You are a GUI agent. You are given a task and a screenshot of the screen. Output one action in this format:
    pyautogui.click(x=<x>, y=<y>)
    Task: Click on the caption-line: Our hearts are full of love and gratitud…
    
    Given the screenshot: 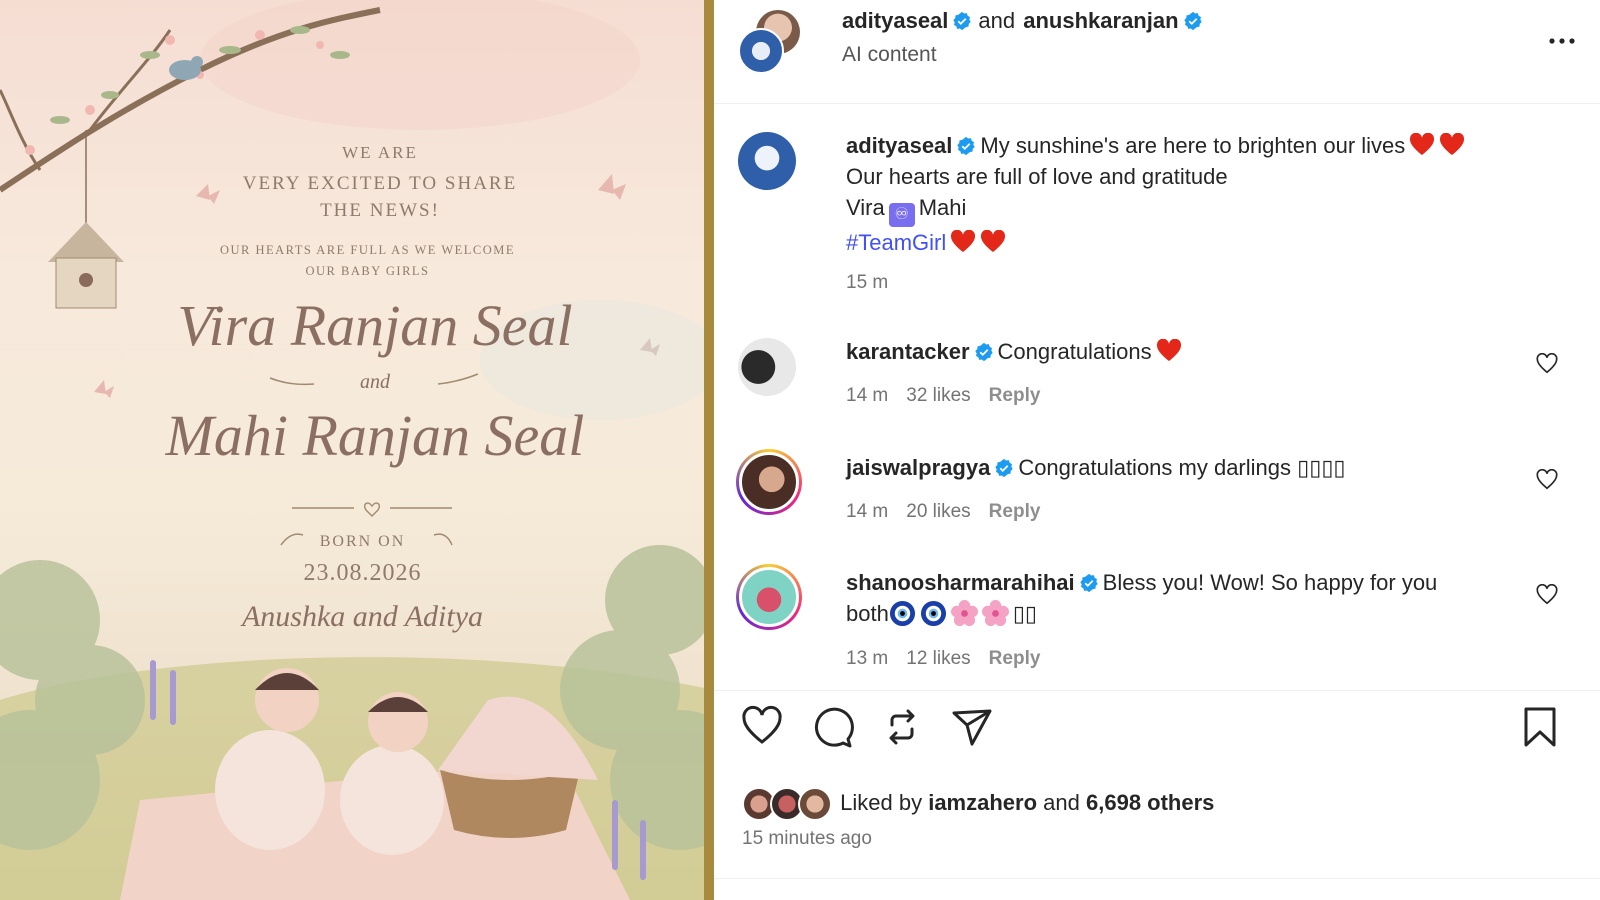 What is the action you would take?
    pyautogui.click(x=1037, y=176)
    